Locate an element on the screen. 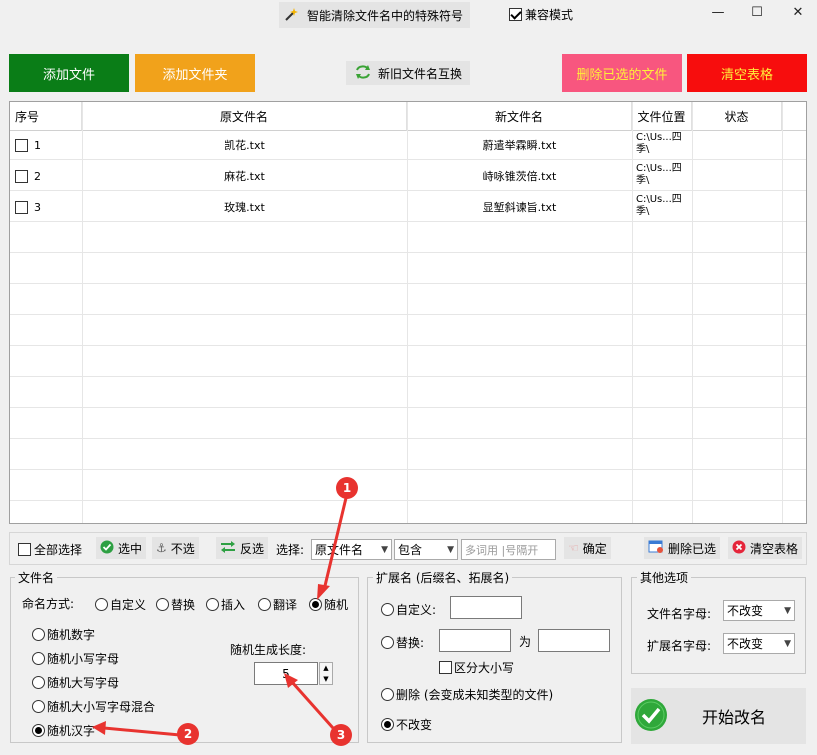 The height and width of the screenshot is (755, 817). mode-insert-radio: 插入 is located at coordinates (225, 604).